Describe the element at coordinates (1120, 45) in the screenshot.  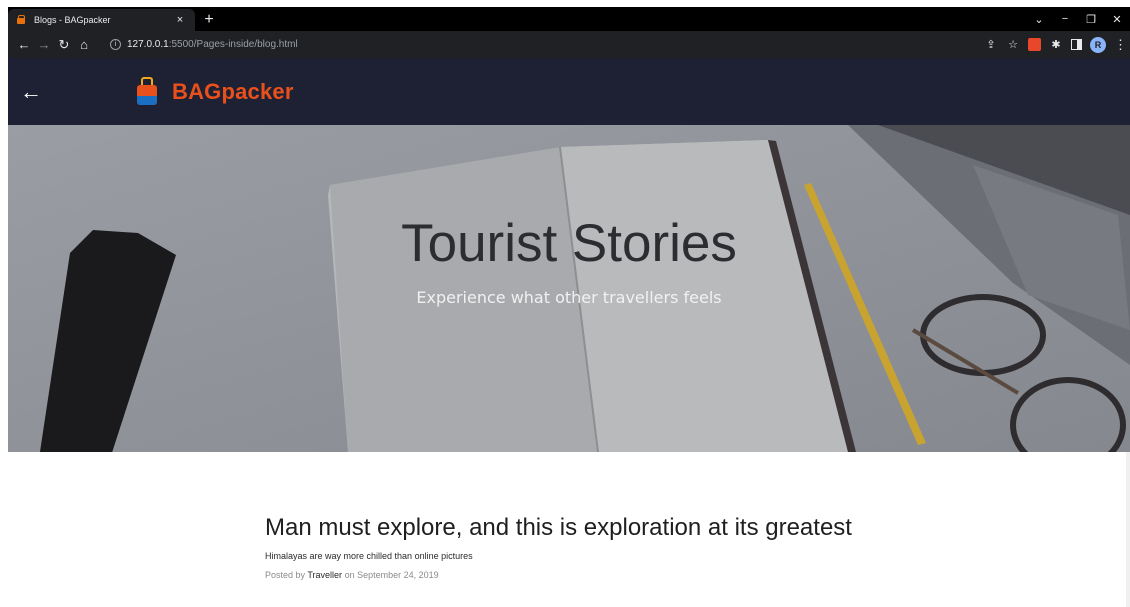
I see `menu-kebab-icon: ⋮` at that location.